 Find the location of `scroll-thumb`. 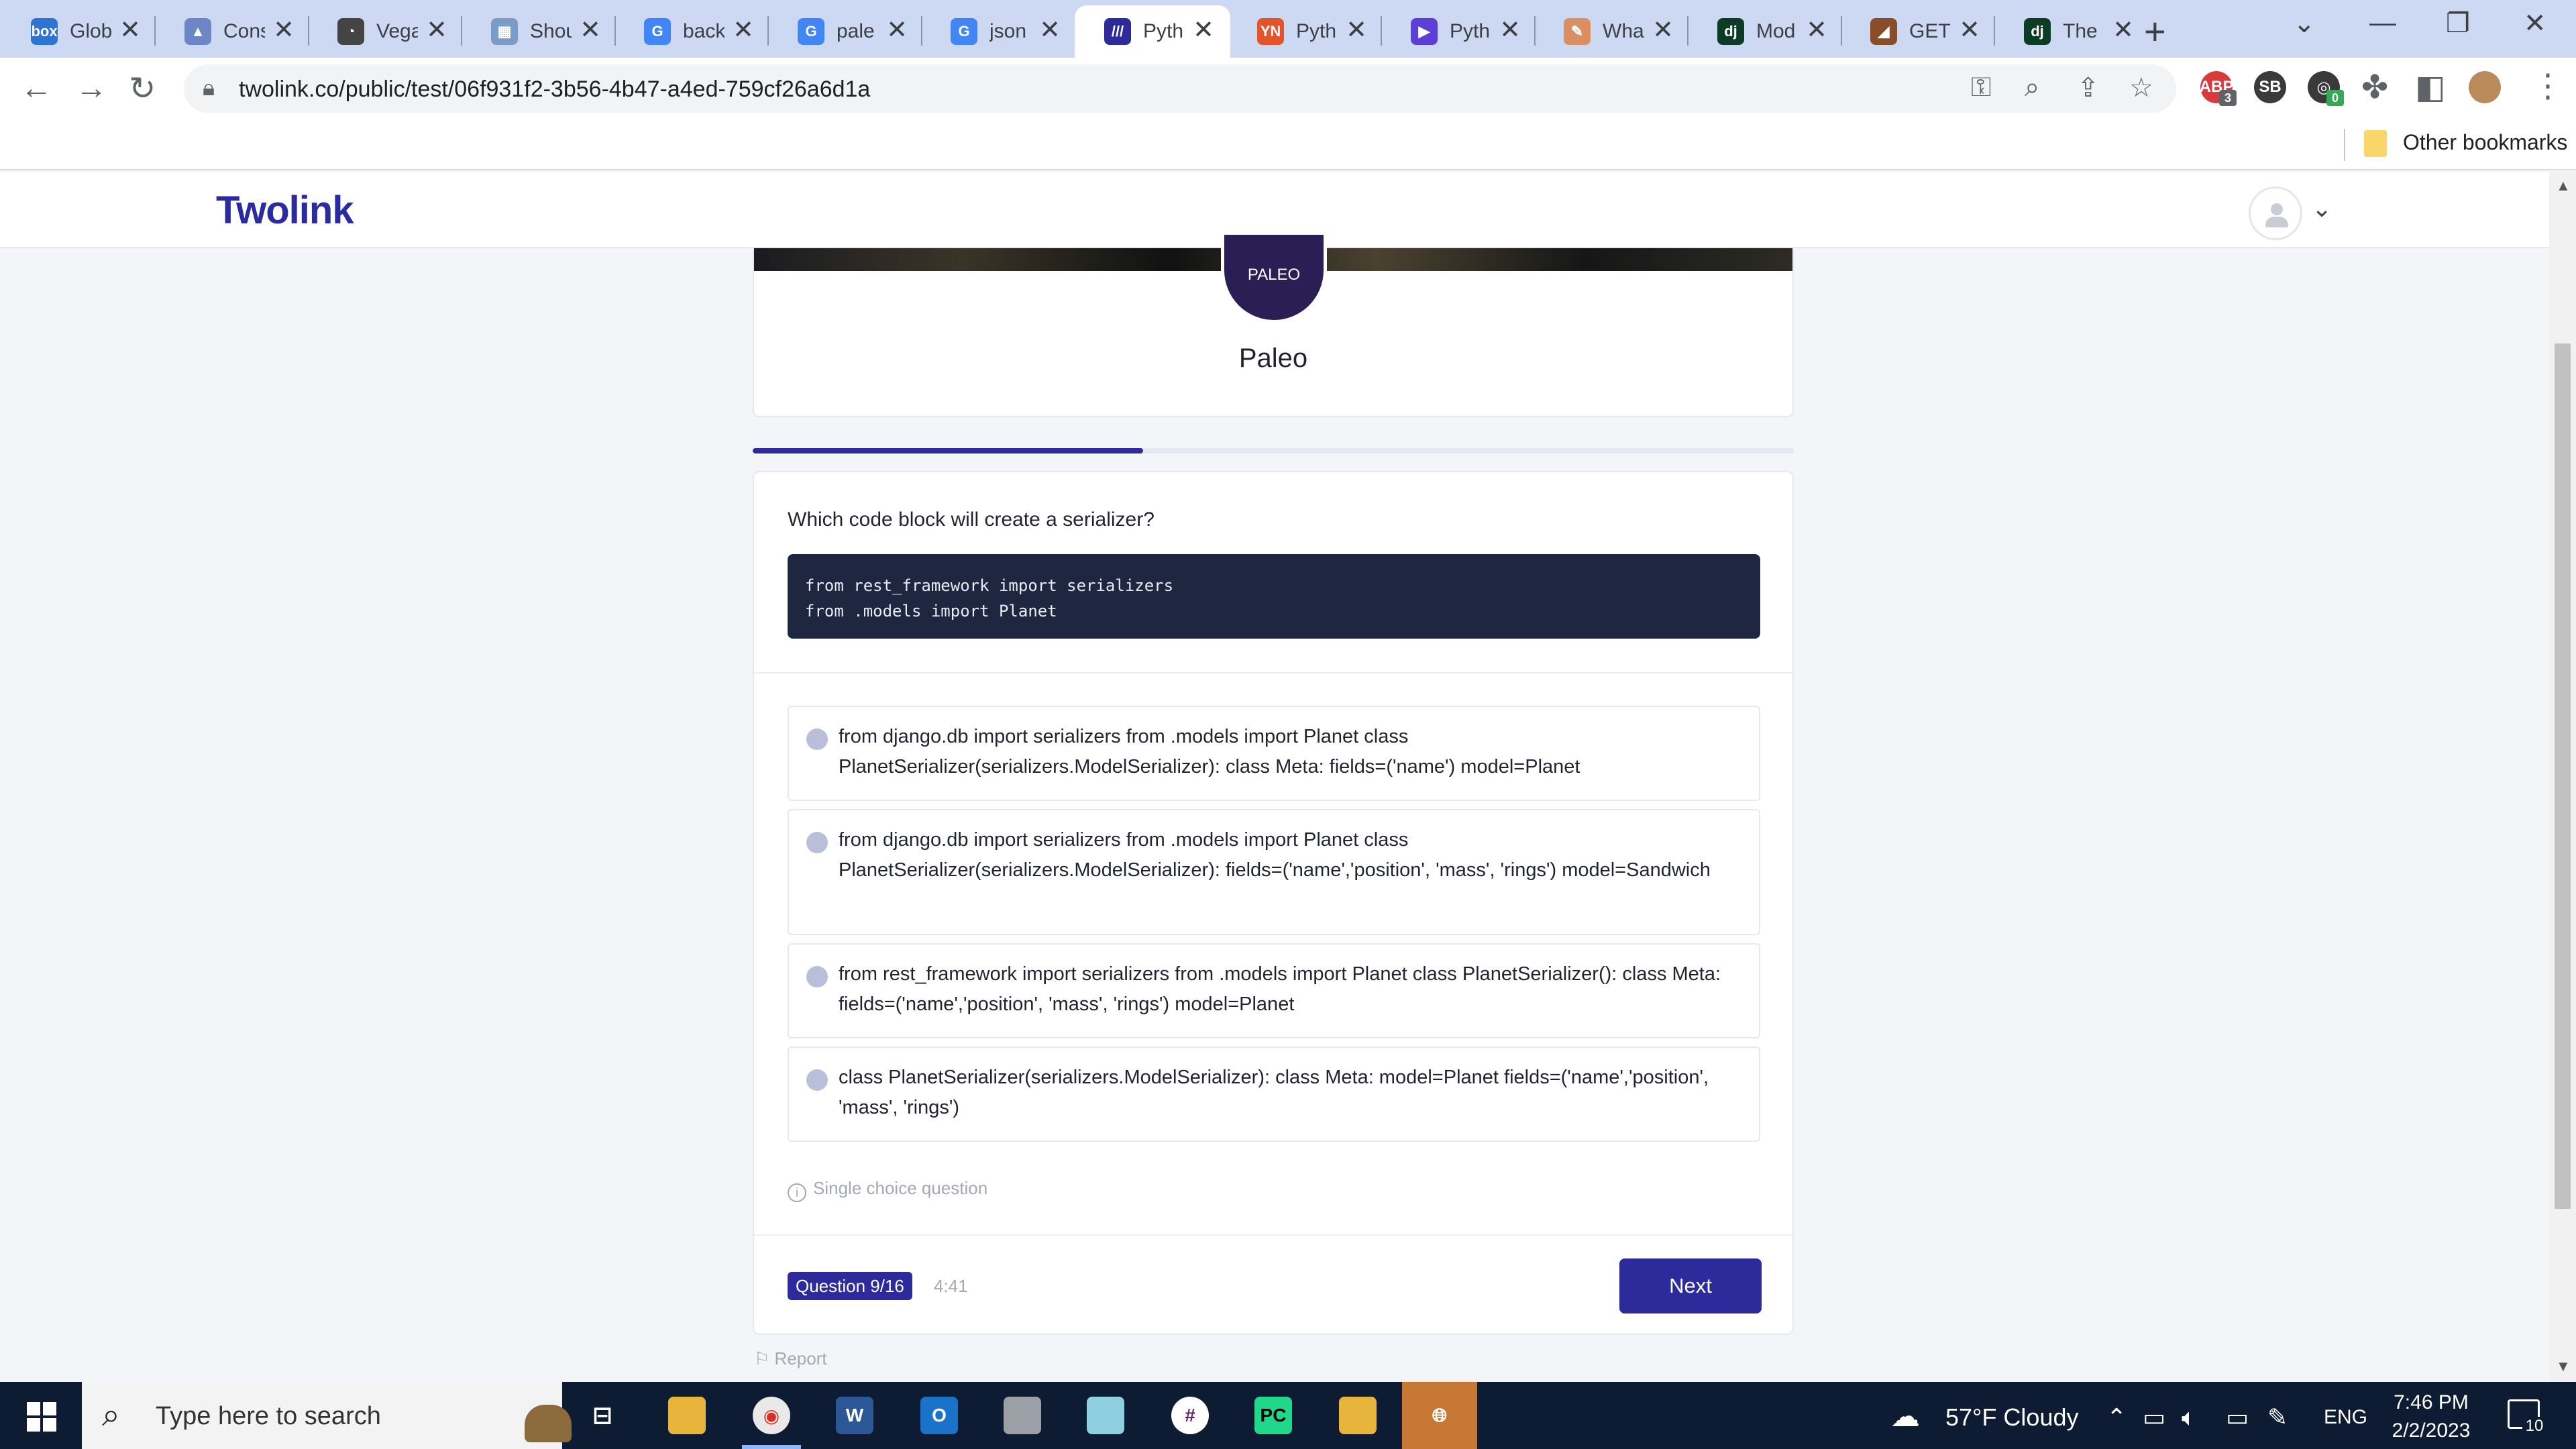

scroll-thumb is located at coordinates (2563, 776).